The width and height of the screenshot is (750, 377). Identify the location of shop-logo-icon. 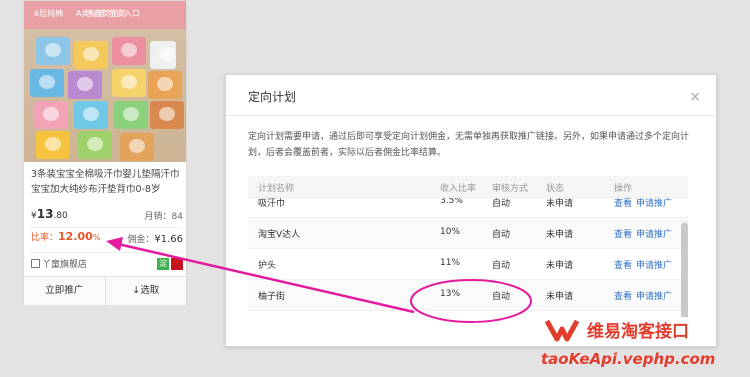
(177, 264).